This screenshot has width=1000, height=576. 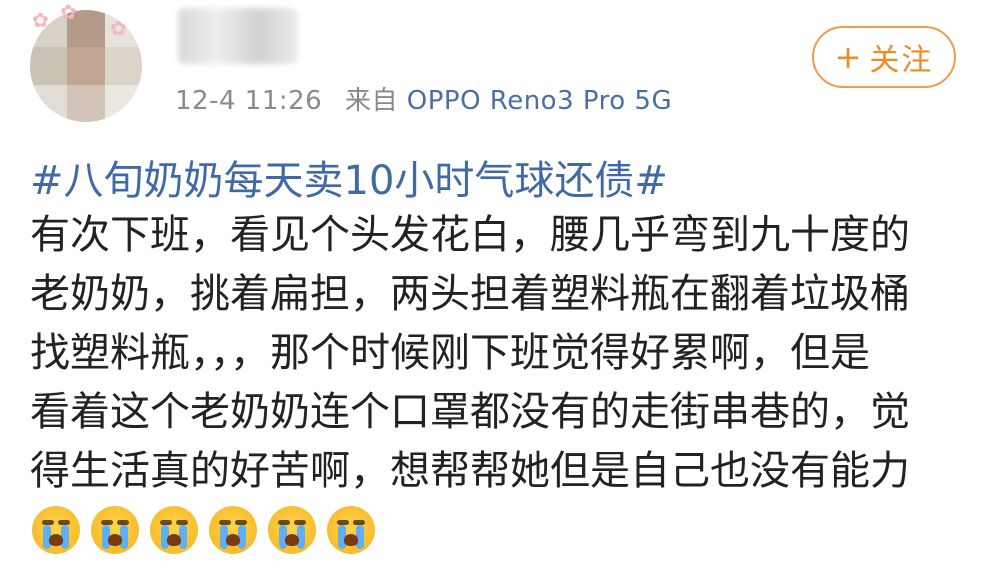 What do you see at coordinates (371, 101) in the screenshot?
I see `source-prefix: 来自` at bounding box center [371, 101].